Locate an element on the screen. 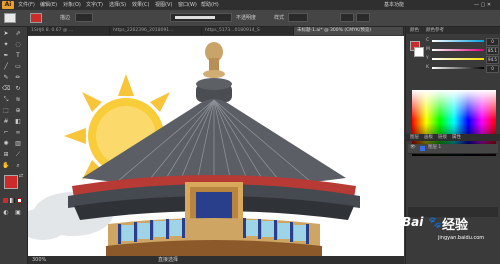 The width and height of the screenshot is (500, 264). style-label: 样式 is located at coordinates (279, 18).